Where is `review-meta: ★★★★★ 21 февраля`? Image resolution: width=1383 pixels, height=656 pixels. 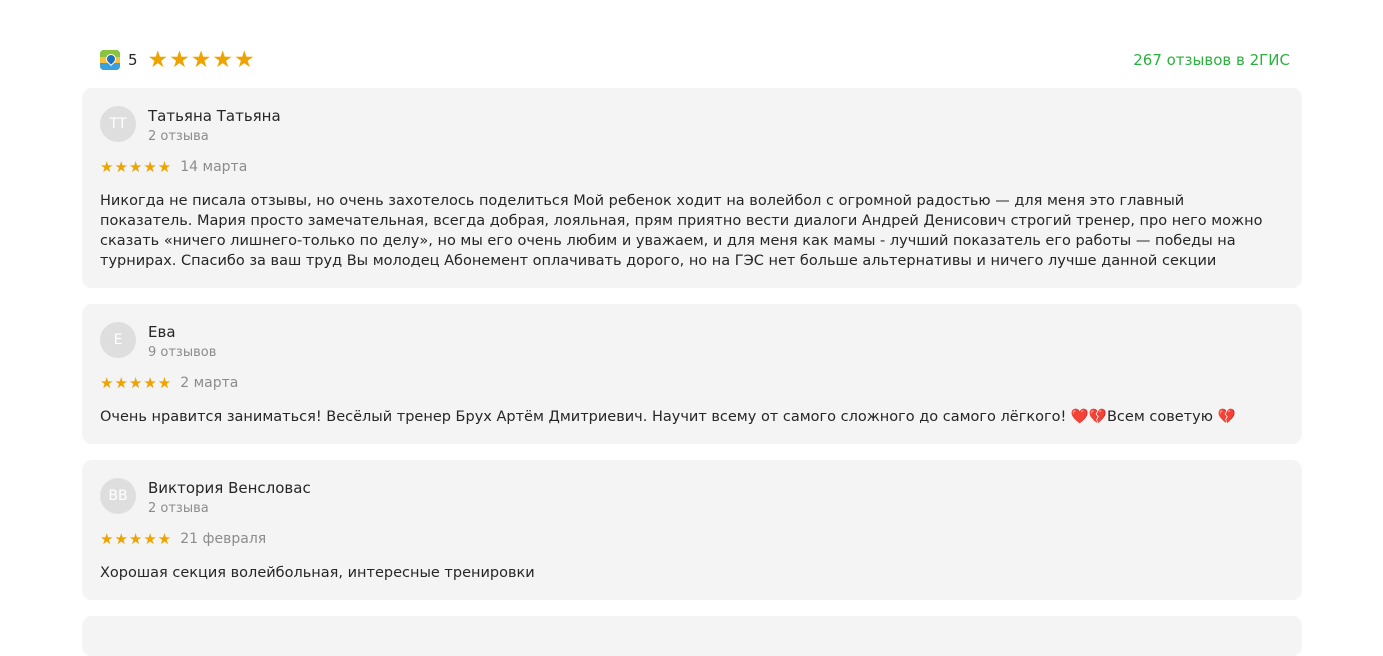
review-meta: ★★★★★ 21 февраля is located at coordinates (183, 539).